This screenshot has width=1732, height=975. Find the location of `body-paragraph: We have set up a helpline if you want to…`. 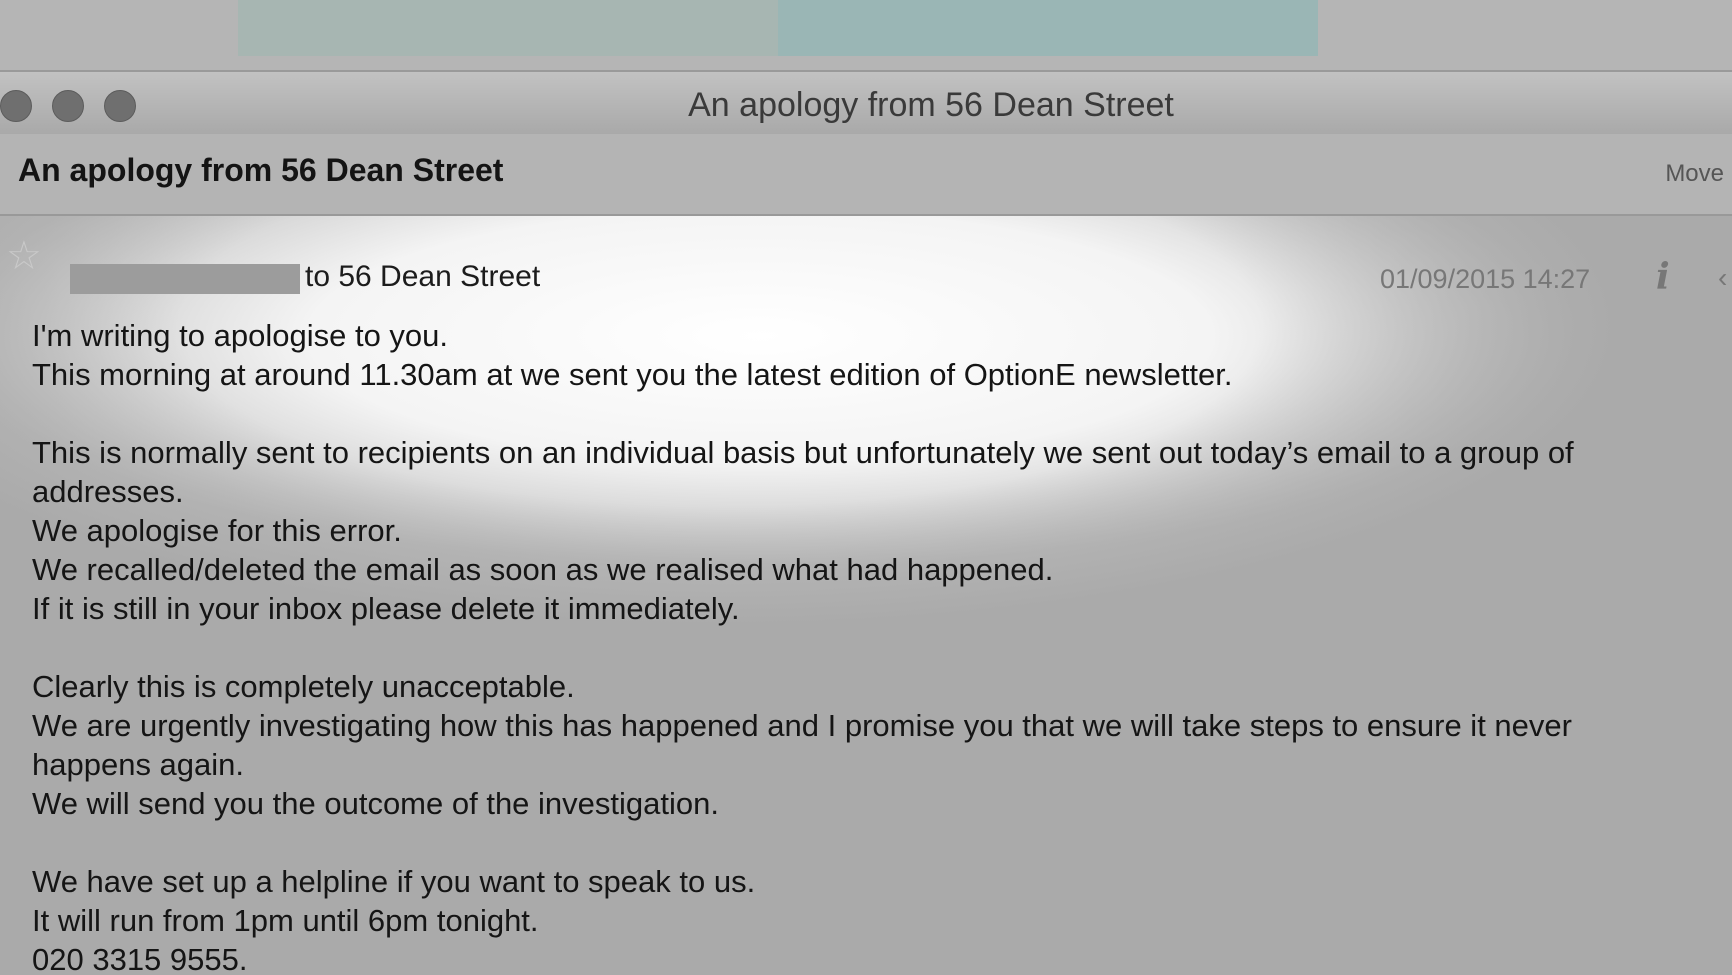

body-paragraph: We have set up a helpline if you want to… is located at coordinates (882, 918).